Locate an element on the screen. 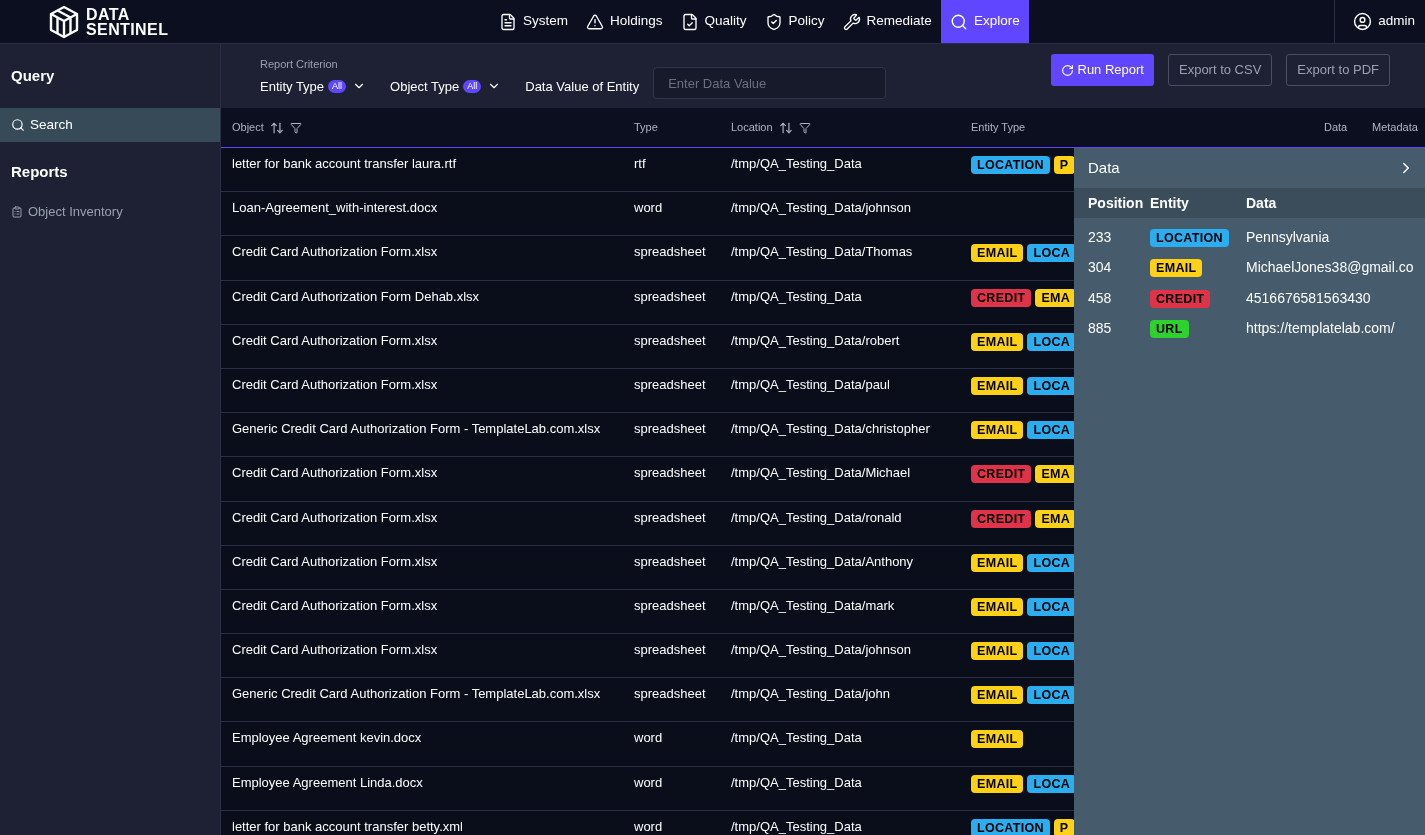  section-title: Query is located at coordinates (33, 75).